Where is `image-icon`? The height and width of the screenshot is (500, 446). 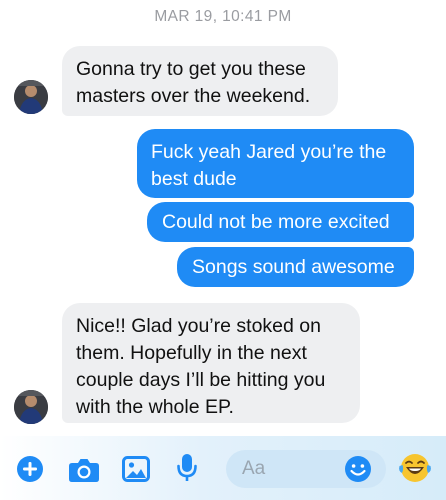 image-icon is located at coordinates (136, 469).